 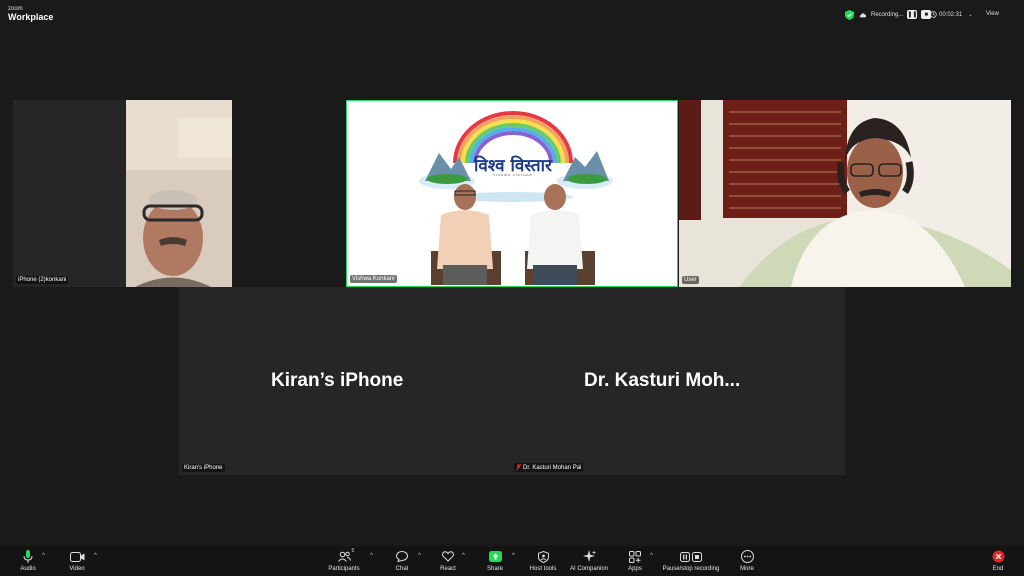 I want to click on participant-name-label: Vishwa Konkani, so click(x=373, y=279).